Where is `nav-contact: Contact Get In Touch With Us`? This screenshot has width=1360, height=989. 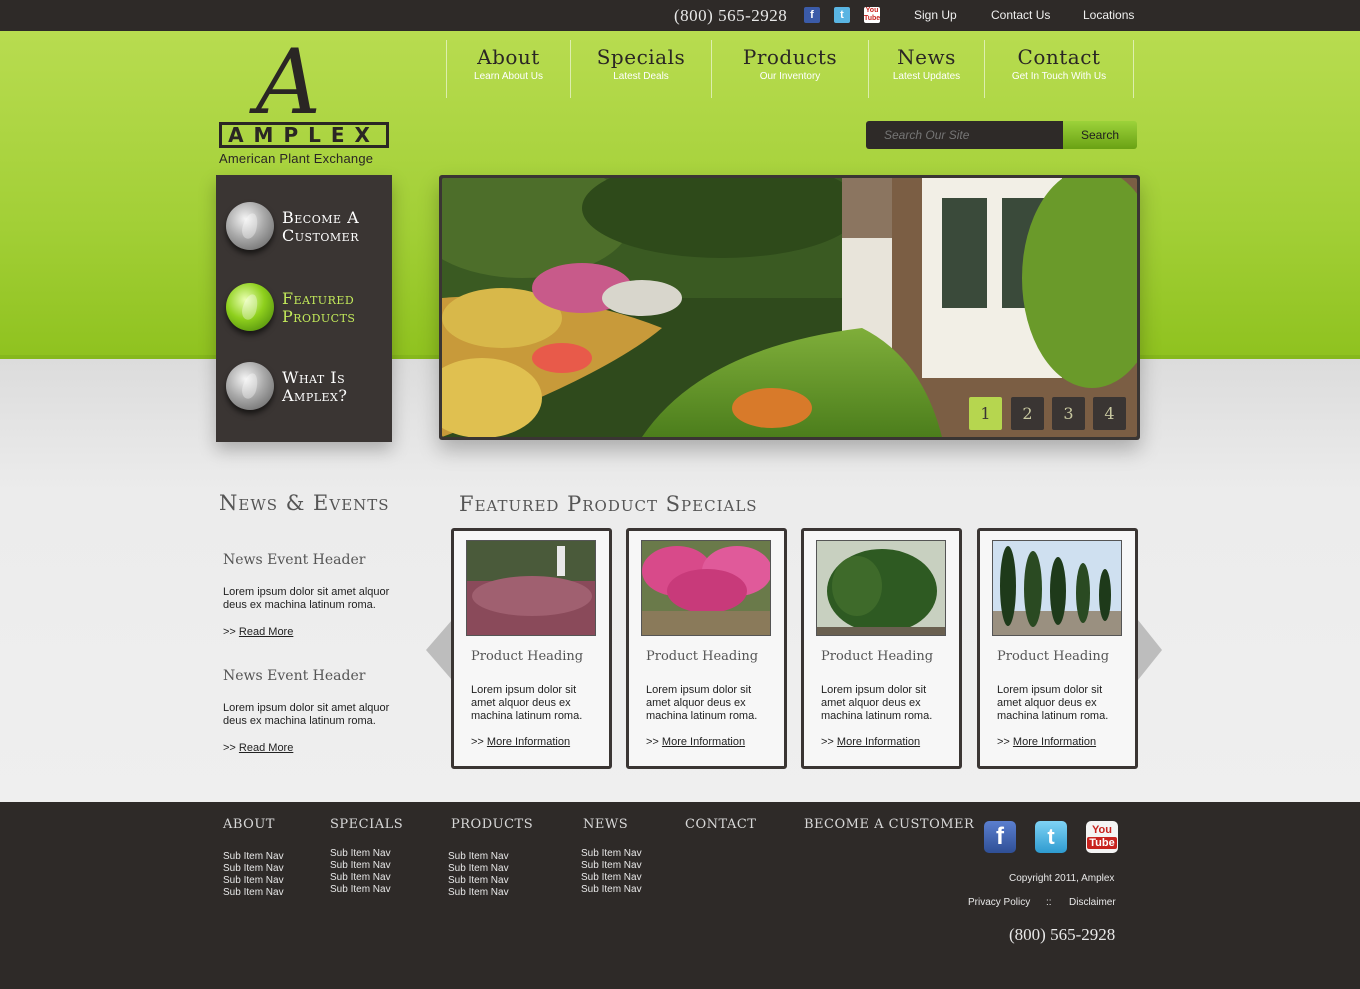
nav-contact: Contact Get In Touch With Us is located at coordinates (1059, 69).